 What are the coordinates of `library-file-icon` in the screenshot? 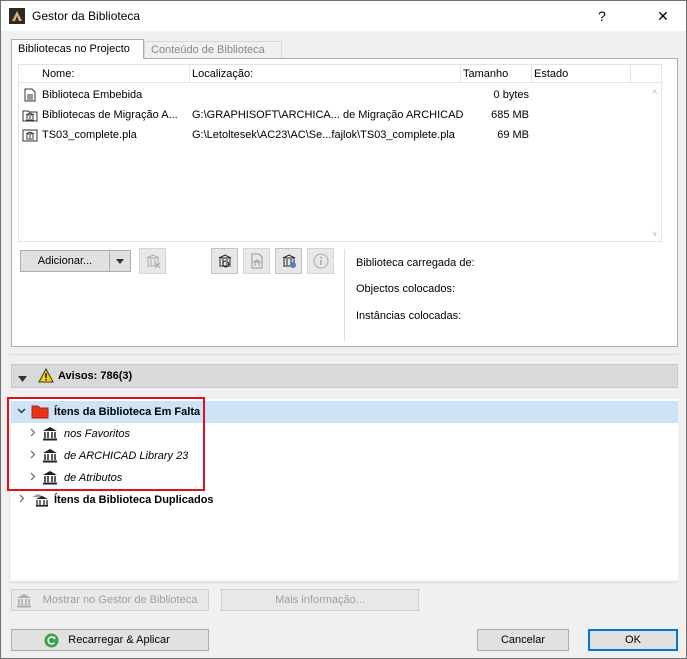 It's located at (257, 262).